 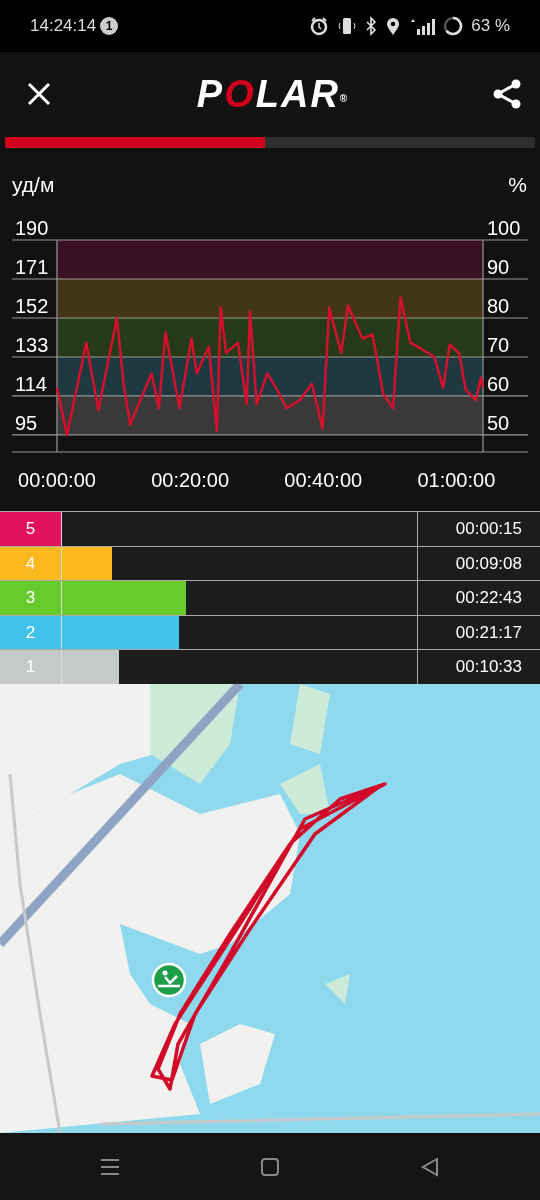 What do you see at coordinates (479, 529) in the screenshot?
I see `zone-time: 00:00:15` at bounding box center [479, 529].